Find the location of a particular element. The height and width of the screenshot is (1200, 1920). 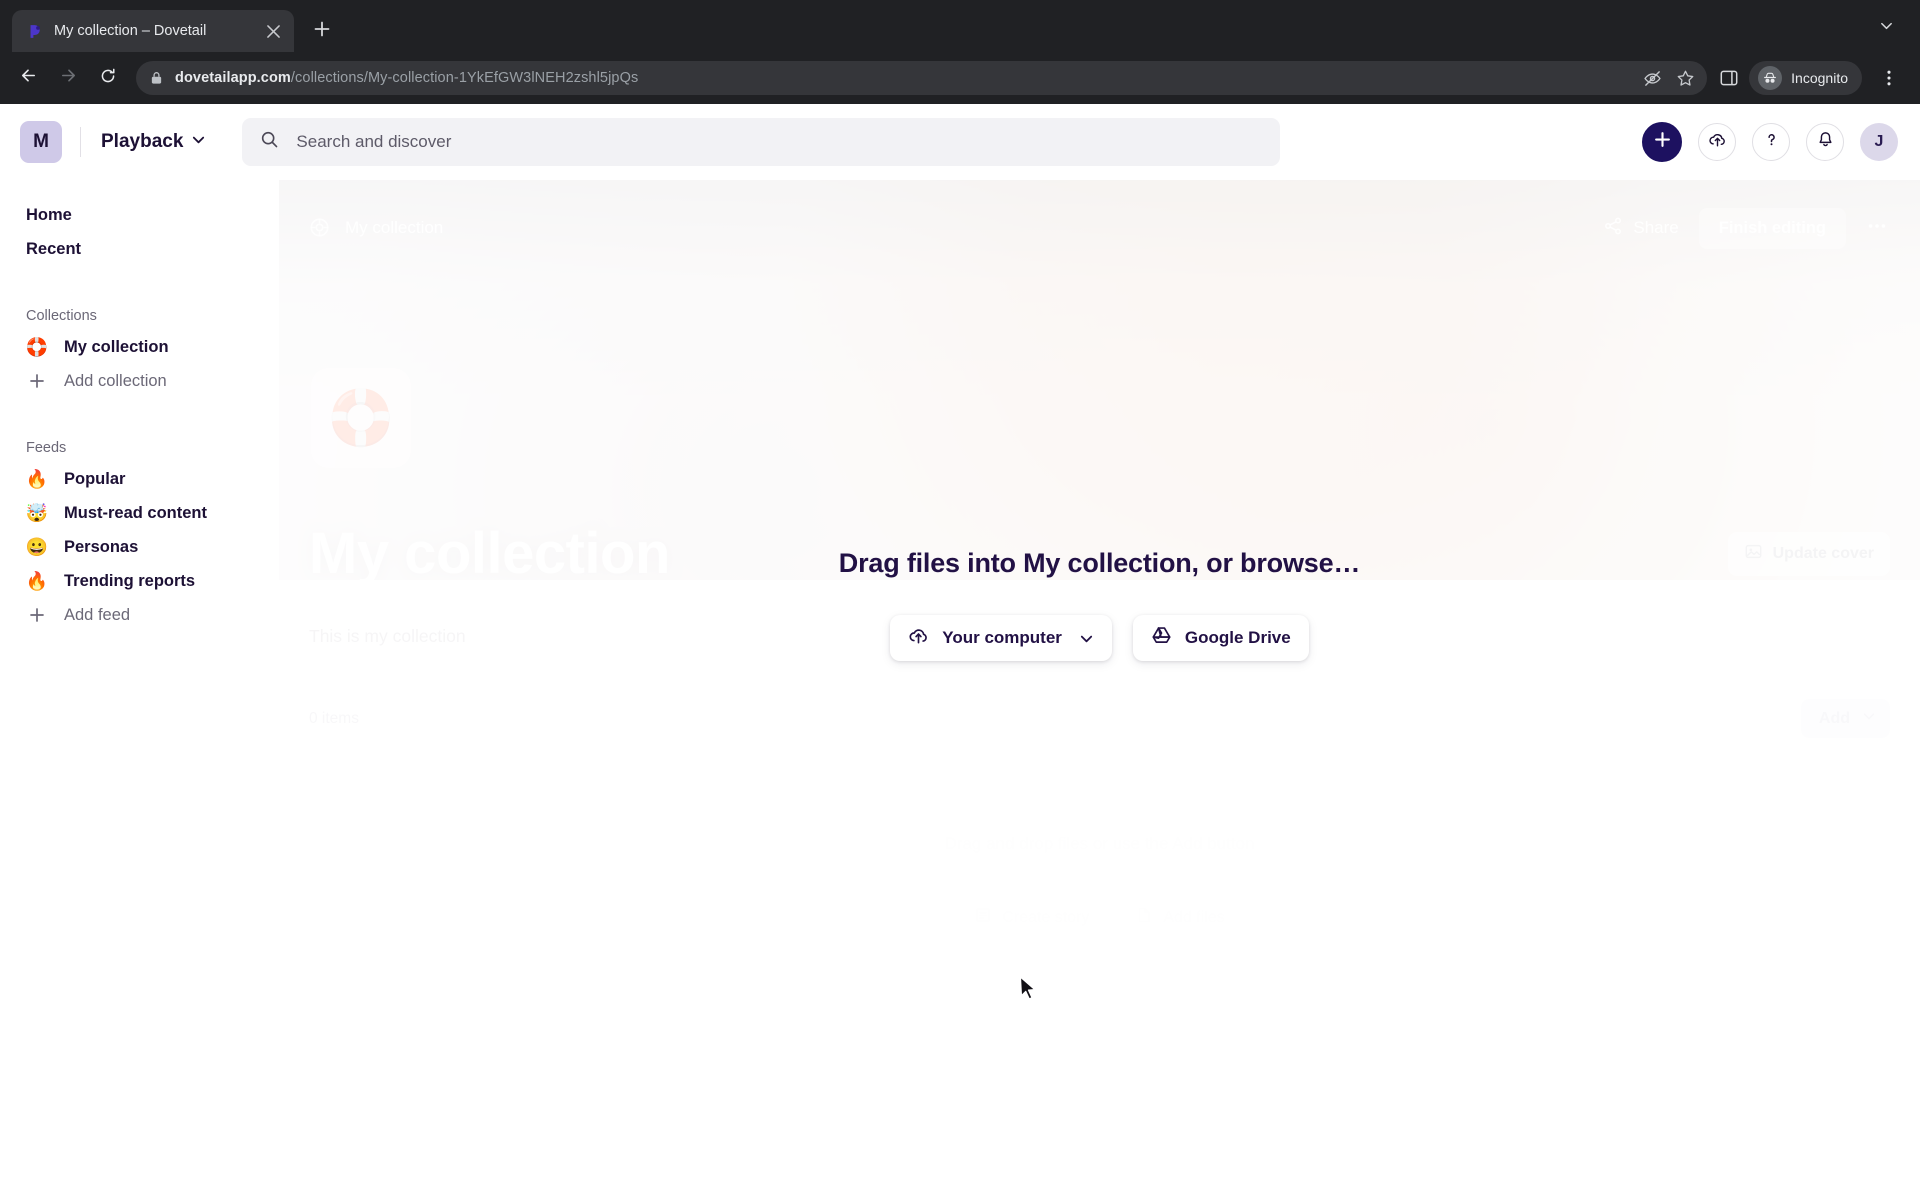

close-icon is located at coordinates (273, 31).